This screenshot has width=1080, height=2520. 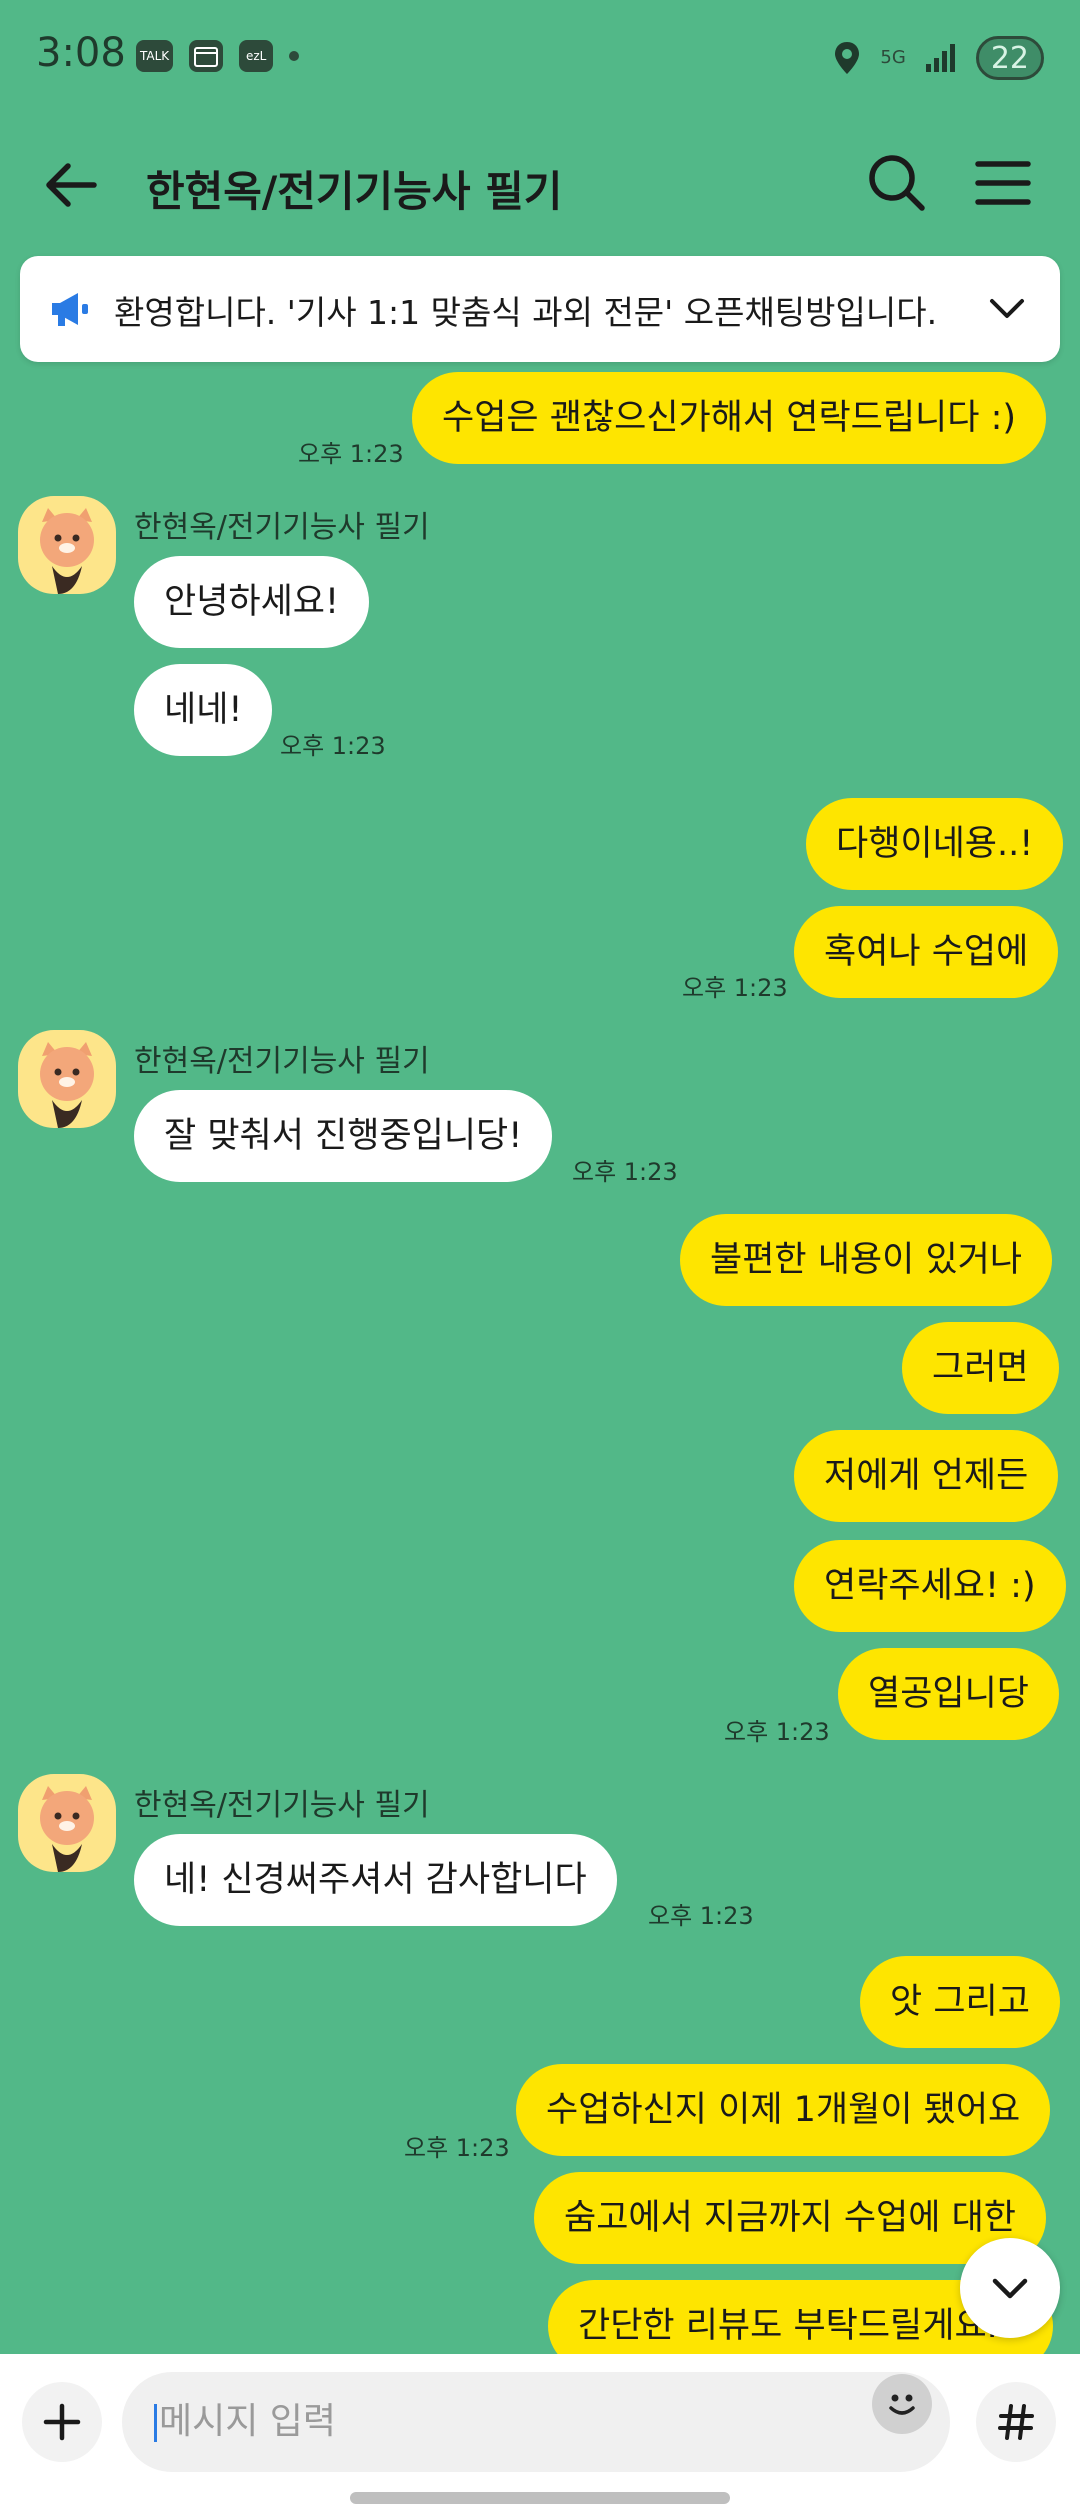 I want to click on message-bubble-mine: 혹여나 수업에, so click(x=926, y=952).